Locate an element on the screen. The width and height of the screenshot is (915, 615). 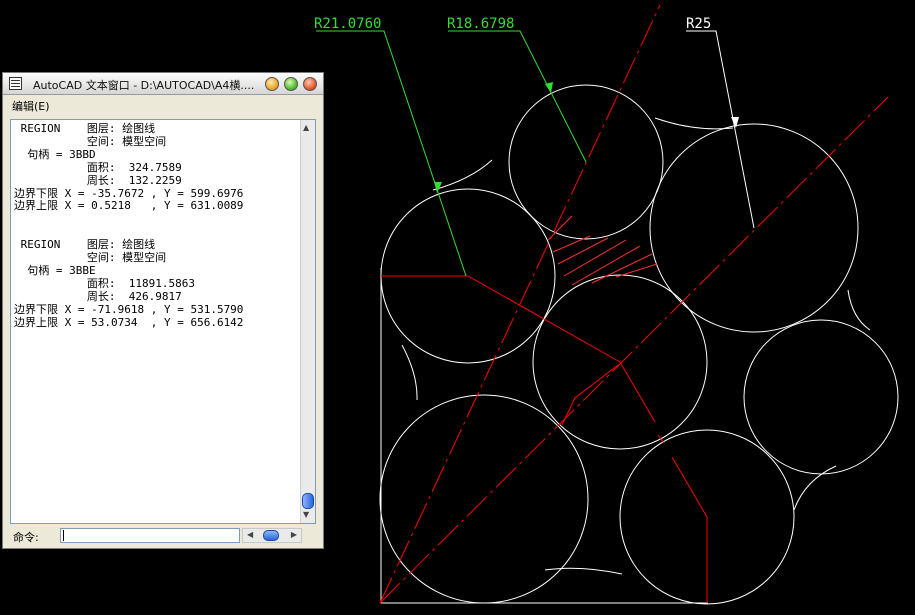
history-line: 句柄 = 3BBE is located at coordinates (55, 270).